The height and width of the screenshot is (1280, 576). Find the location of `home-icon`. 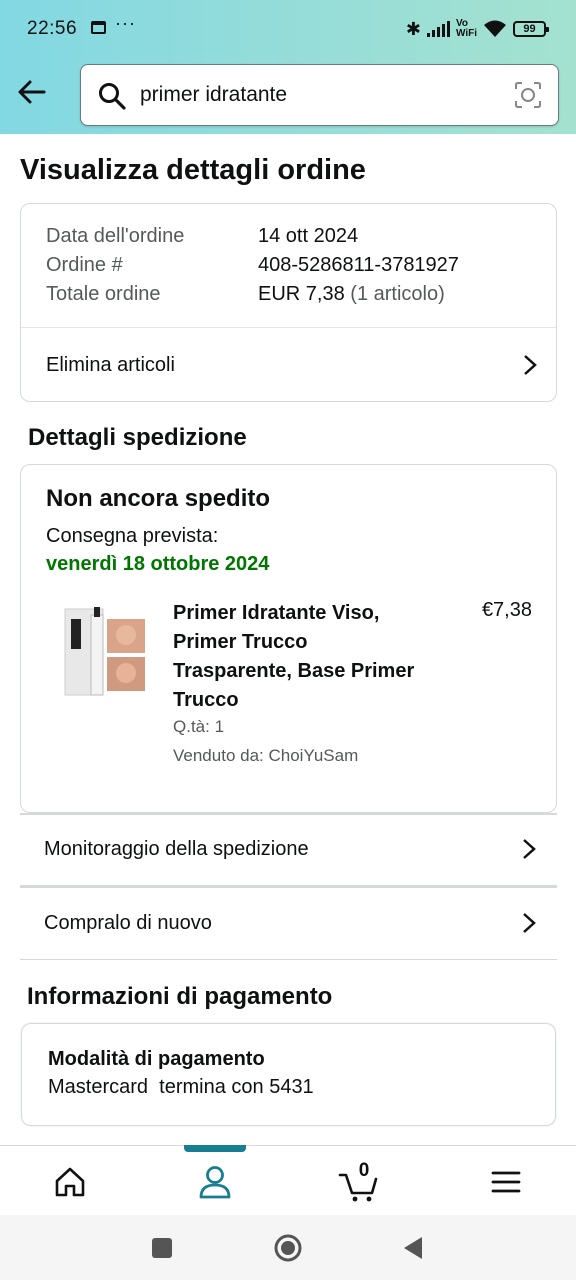

home-icon is located at coordinates (70, 1182).